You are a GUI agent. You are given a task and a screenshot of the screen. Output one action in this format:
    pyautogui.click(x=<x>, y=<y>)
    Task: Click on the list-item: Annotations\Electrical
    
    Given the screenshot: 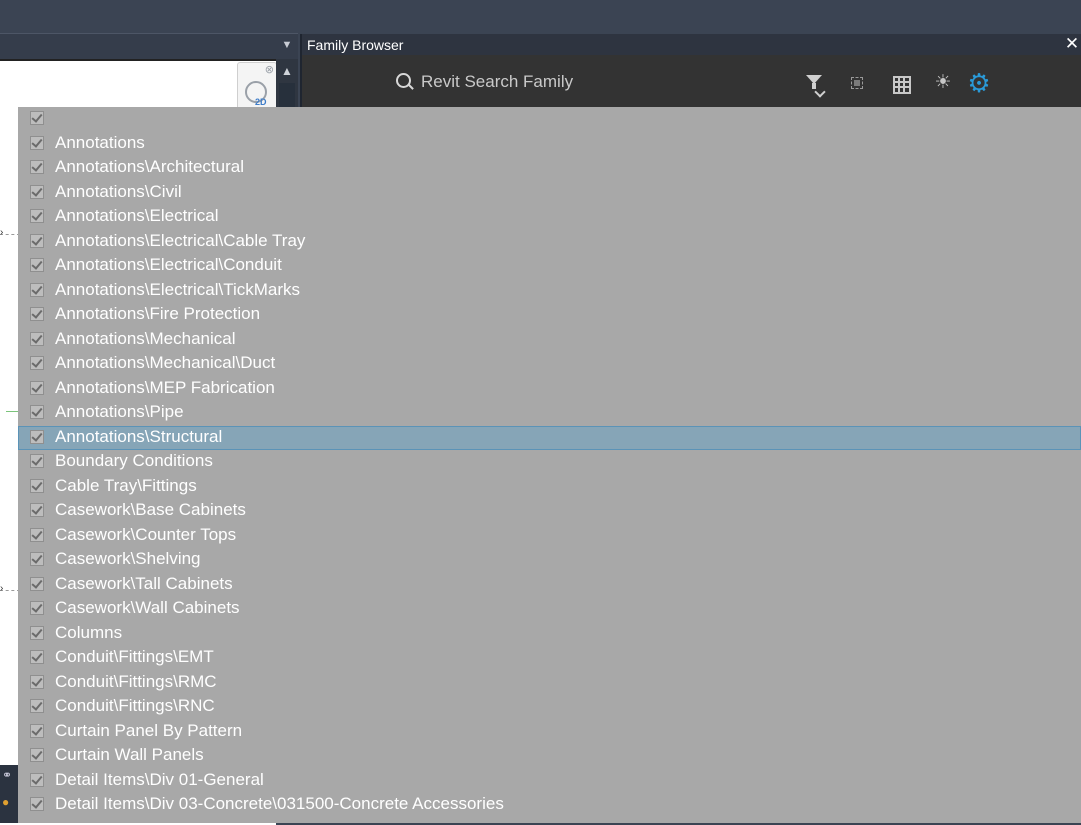 What is the action you would take?
    pyautogui.click(x=549, y=217)
    